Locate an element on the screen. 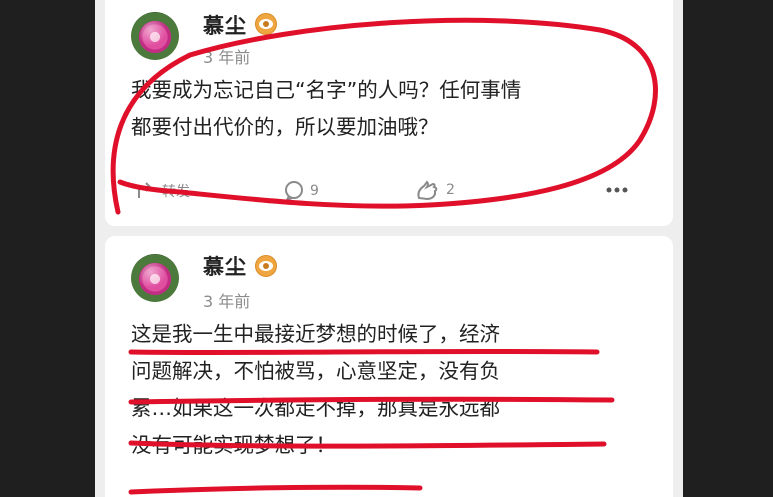  repost-label: 转发 is located at coordinates (176, 192).